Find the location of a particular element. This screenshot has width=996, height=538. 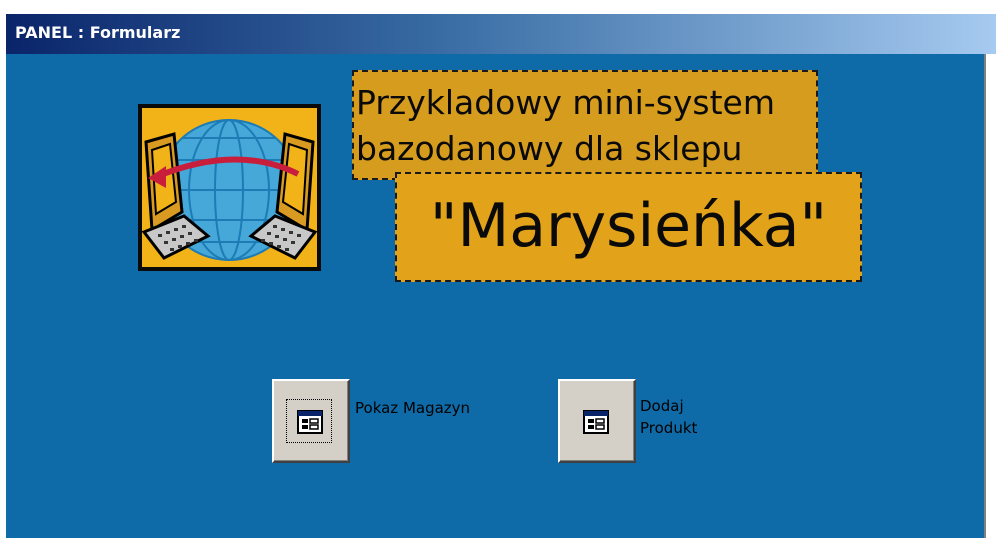

add-product-button is located at coordinates (597, 421).